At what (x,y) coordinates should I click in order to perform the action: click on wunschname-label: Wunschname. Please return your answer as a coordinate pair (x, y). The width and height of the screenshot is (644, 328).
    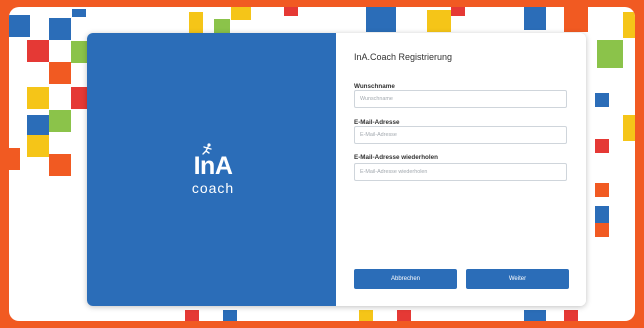
    Looking at the image, I should click on (374, 86).